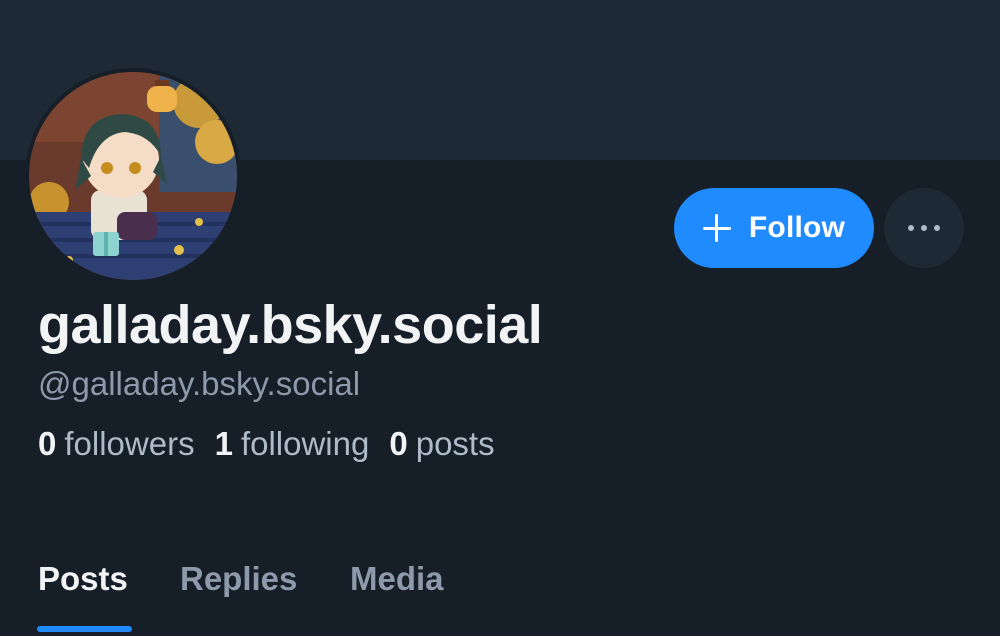  What do you see at coordinates (290, 325) in the screenshot?
I see `profile-display-name: galladay.bsky.social` at bounding box center [290, 325].